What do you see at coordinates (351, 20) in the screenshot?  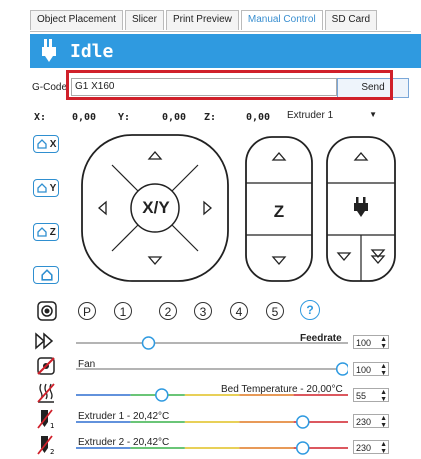 I see `tab-sd-card: SD Card` at bounding box center [351, 20].